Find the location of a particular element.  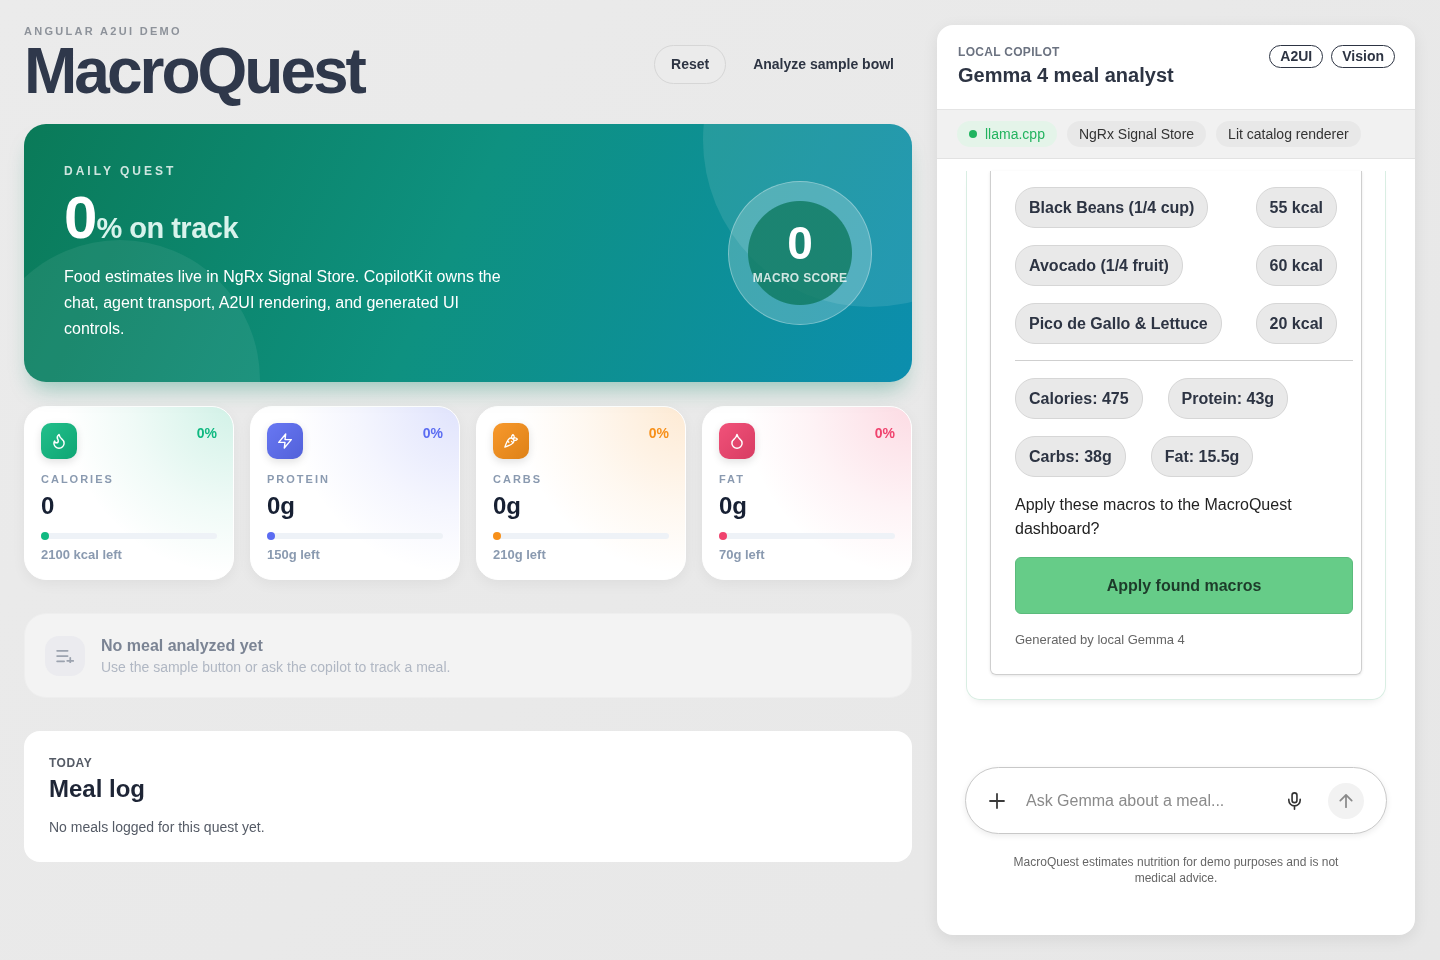

lightning-icon is located at coordinates (285, 441).